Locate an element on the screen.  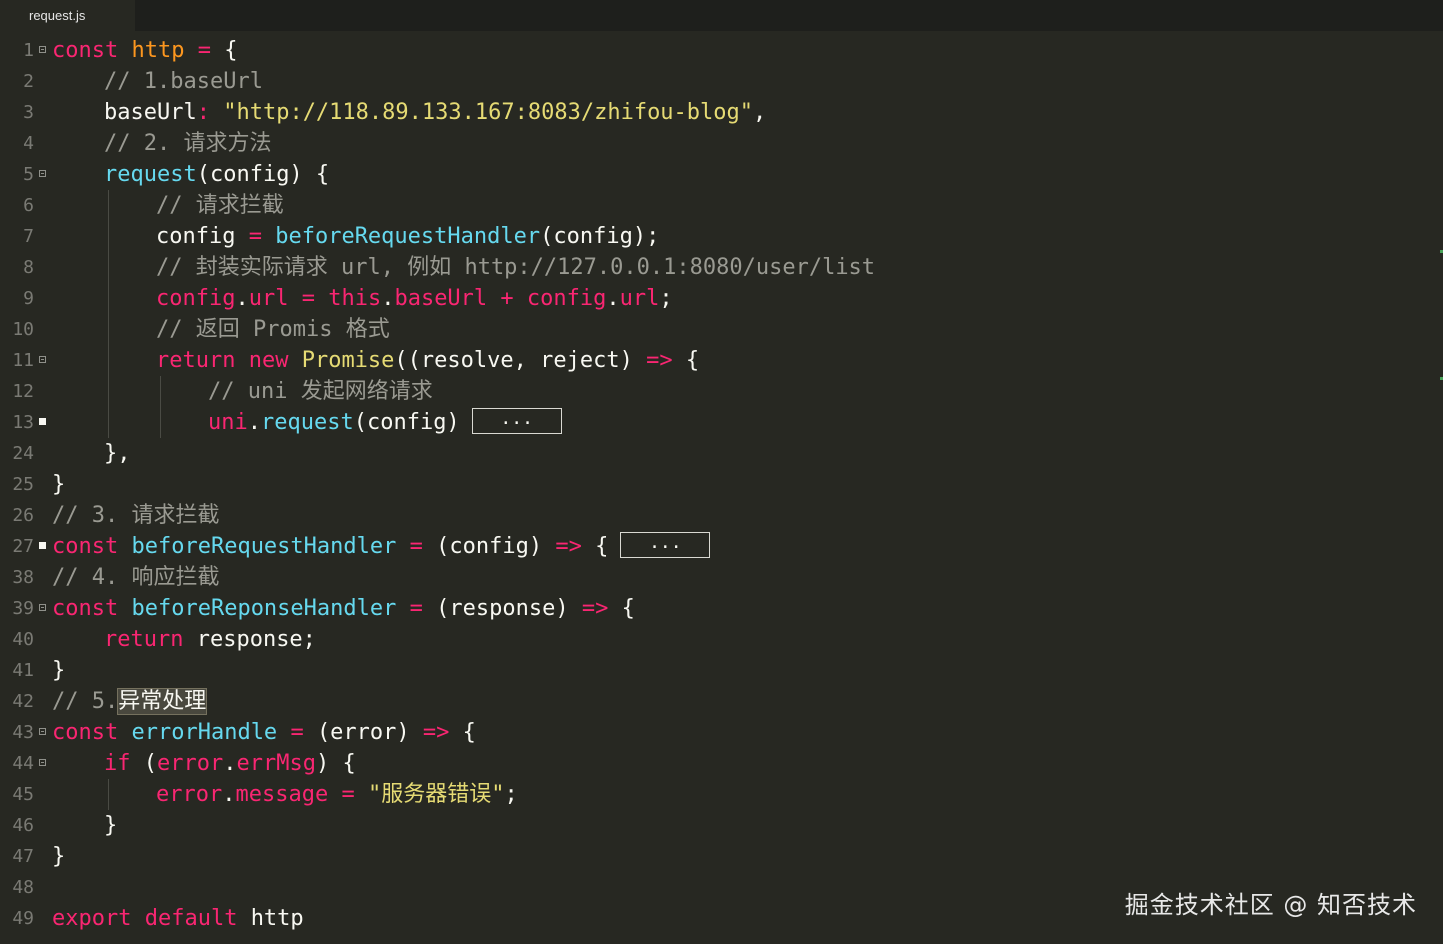
code-line: 45 error.message = "服务器错误"; is located at coordinates (721, 794).